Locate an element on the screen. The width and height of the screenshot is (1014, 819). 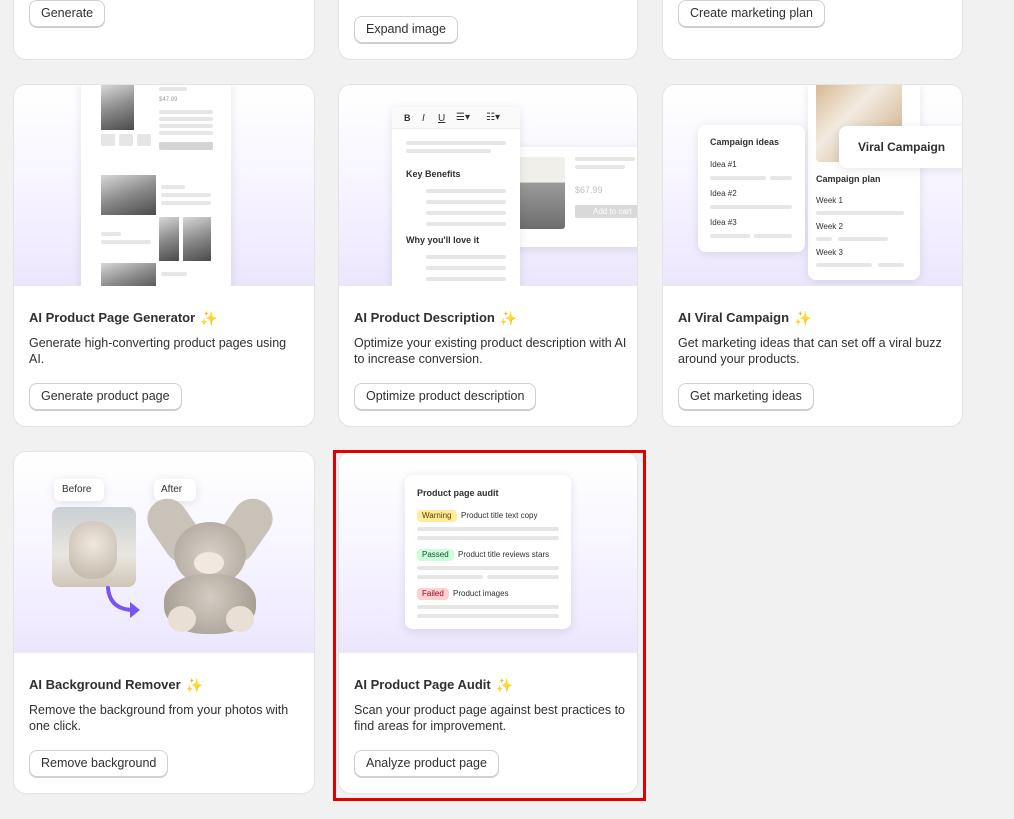
mock-add-to-cart is located at coordinates (186, 146).